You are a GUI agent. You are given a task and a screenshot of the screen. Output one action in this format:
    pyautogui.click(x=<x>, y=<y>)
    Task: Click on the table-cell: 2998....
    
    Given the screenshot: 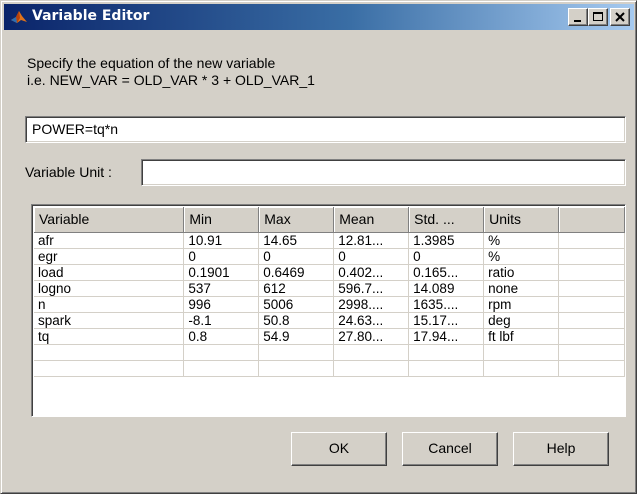 What is the action you would take?
    pyautogui.click(x=371, y=304)
    